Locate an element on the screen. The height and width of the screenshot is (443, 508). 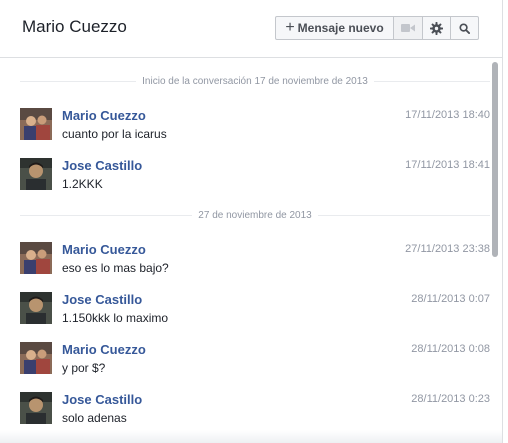
message-timestamp: 28/11/2013 0:08 is located at coordinates (450, 349).